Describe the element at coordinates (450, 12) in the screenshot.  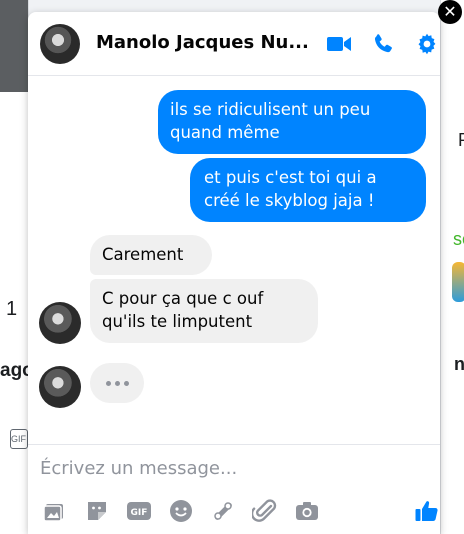
I see `close-chat-button: ✕` at that location.